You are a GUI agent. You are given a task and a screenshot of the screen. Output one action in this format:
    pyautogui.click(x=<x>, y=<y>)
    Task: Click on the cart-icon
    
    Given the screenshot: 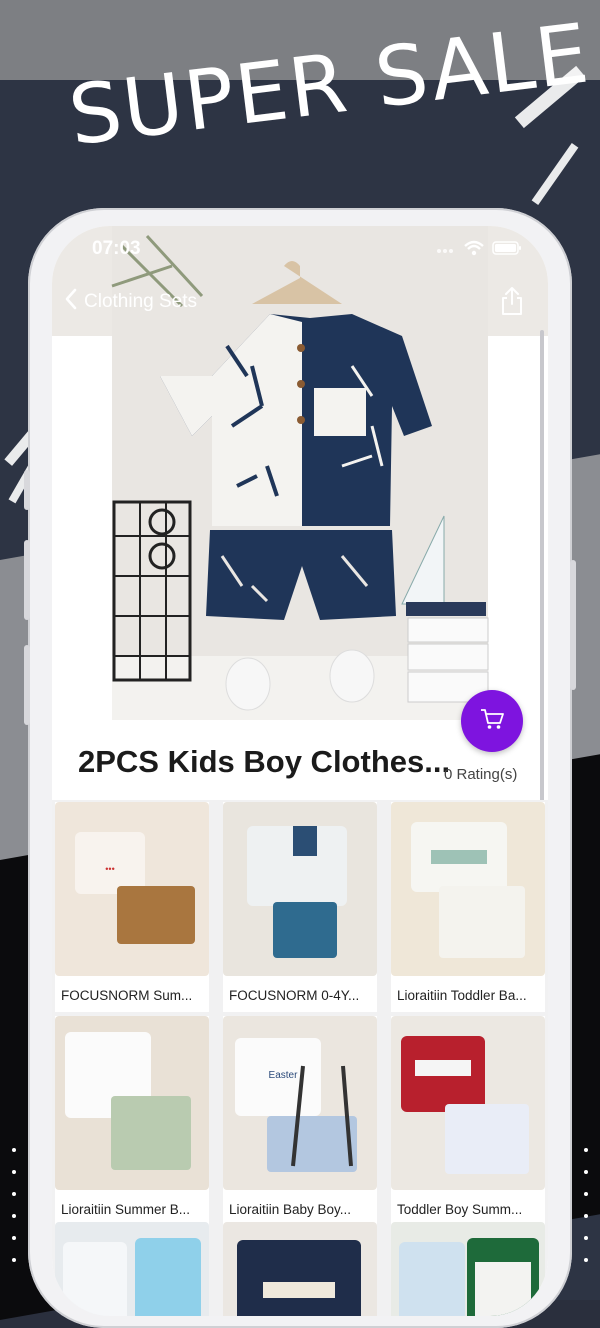 What is the action you would take?
    pyautogui.click(x=492, y=721)
    